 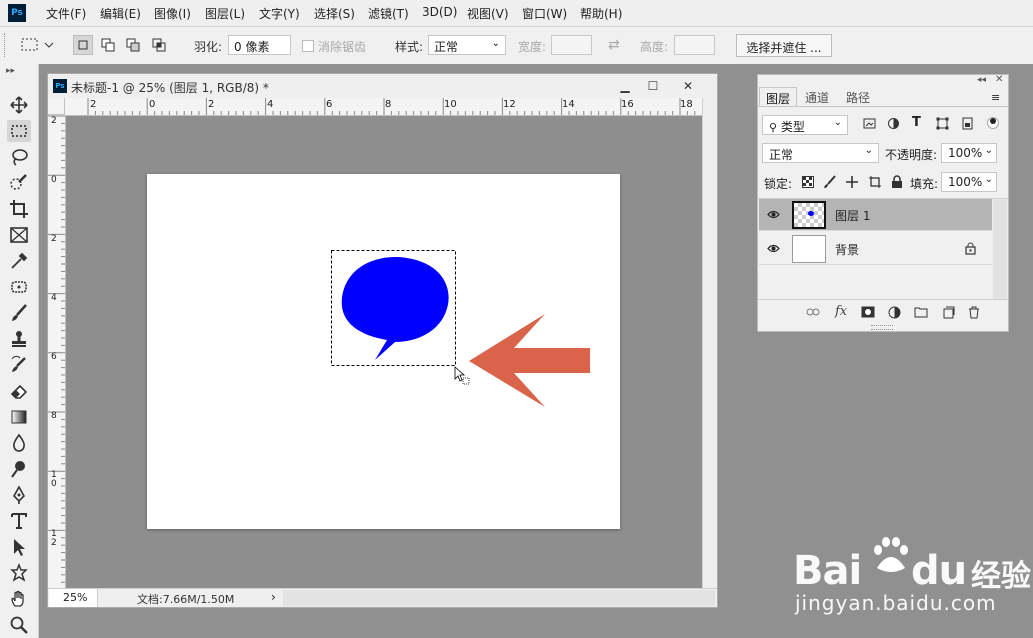 What do you see at coordinates (847, 249) in the screenshot?
I see `layer-name: 背景` at bounding box center [847, 249].